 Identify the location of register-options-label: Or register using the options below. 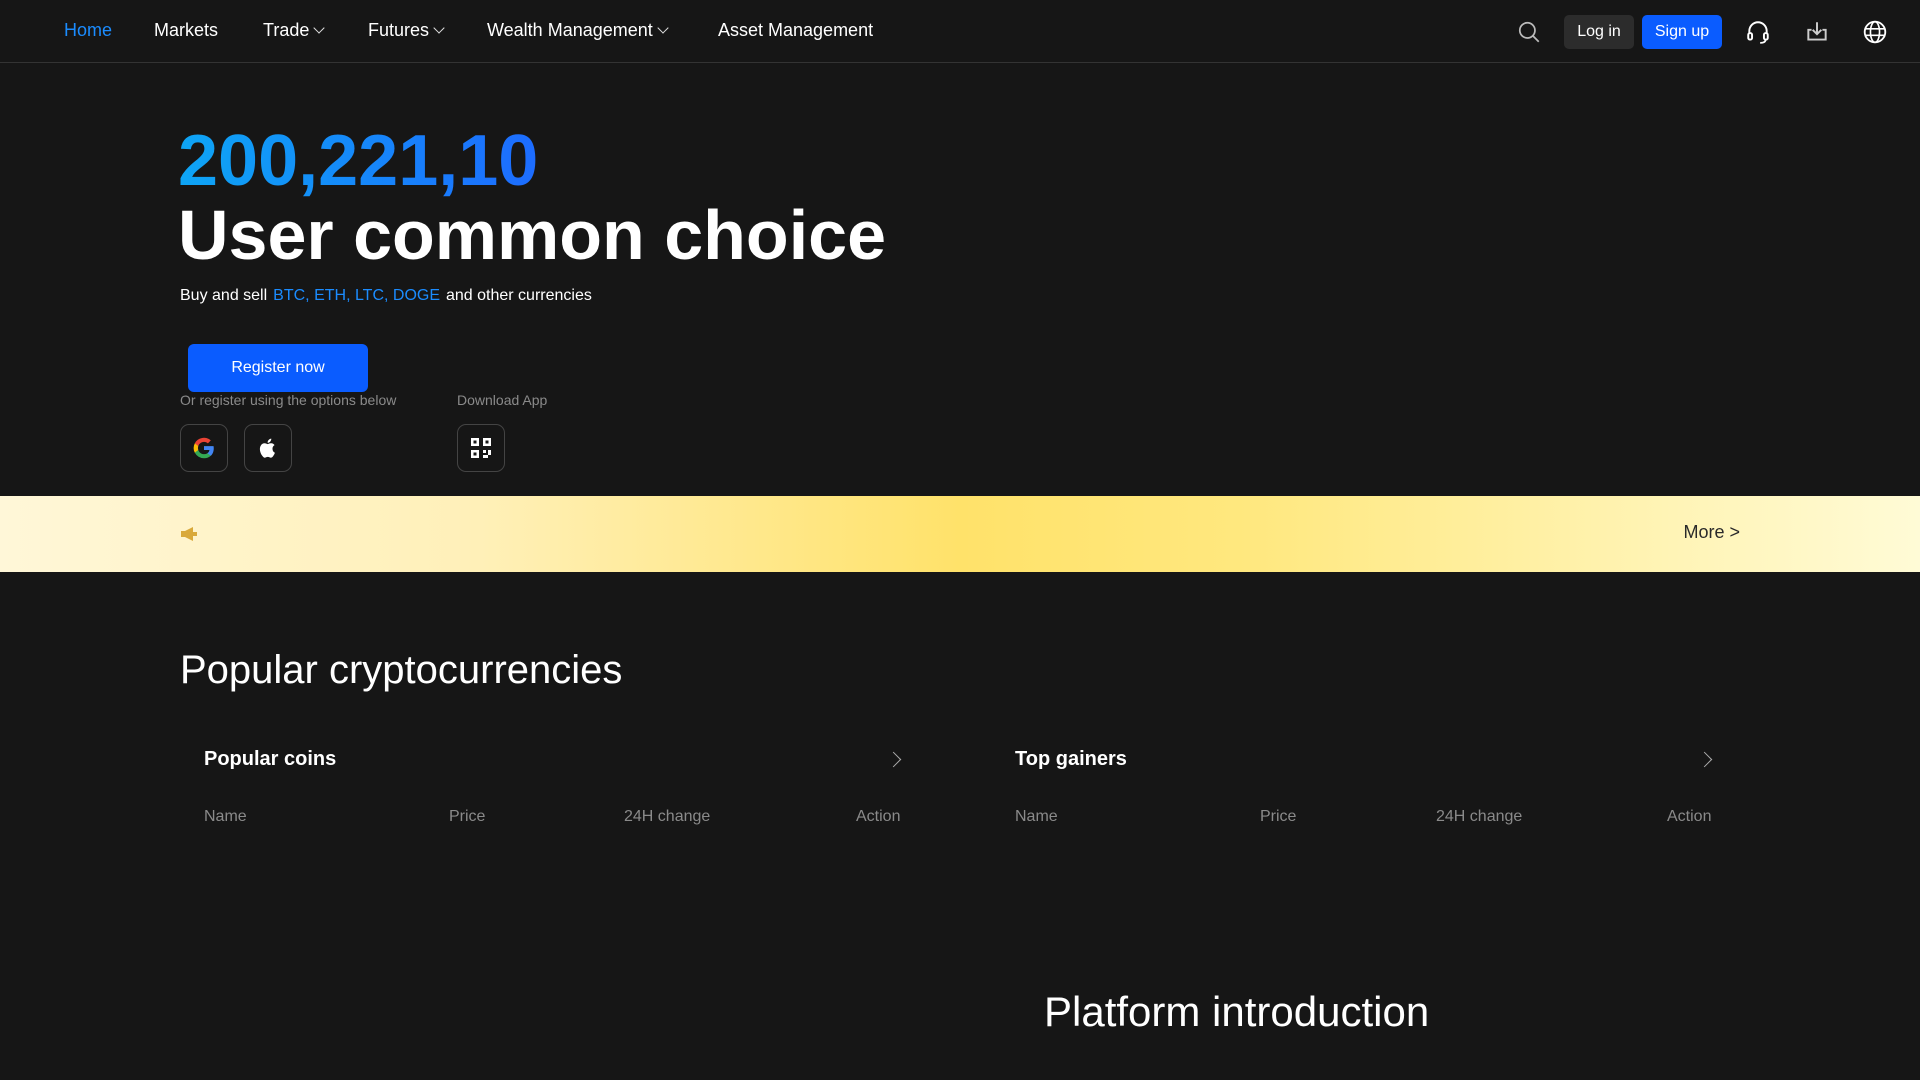
(288, 400).